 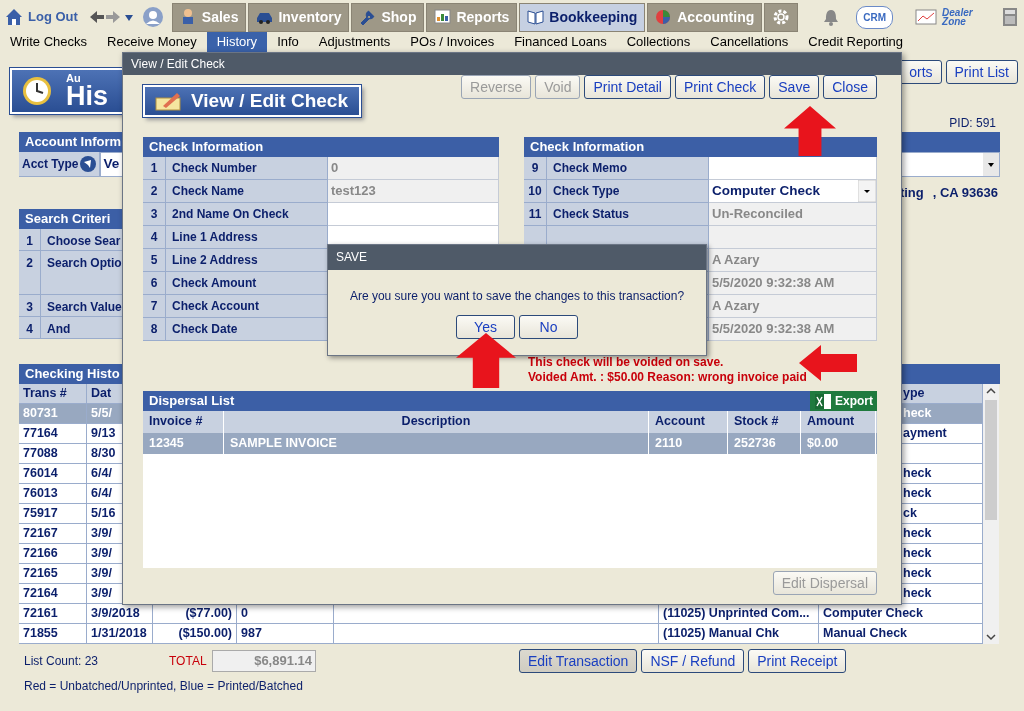 What do you see at coordinates (855, 42) in the screenshot?
I see `menu-tab: Credit Reporting` at bounding box center [855, 42].